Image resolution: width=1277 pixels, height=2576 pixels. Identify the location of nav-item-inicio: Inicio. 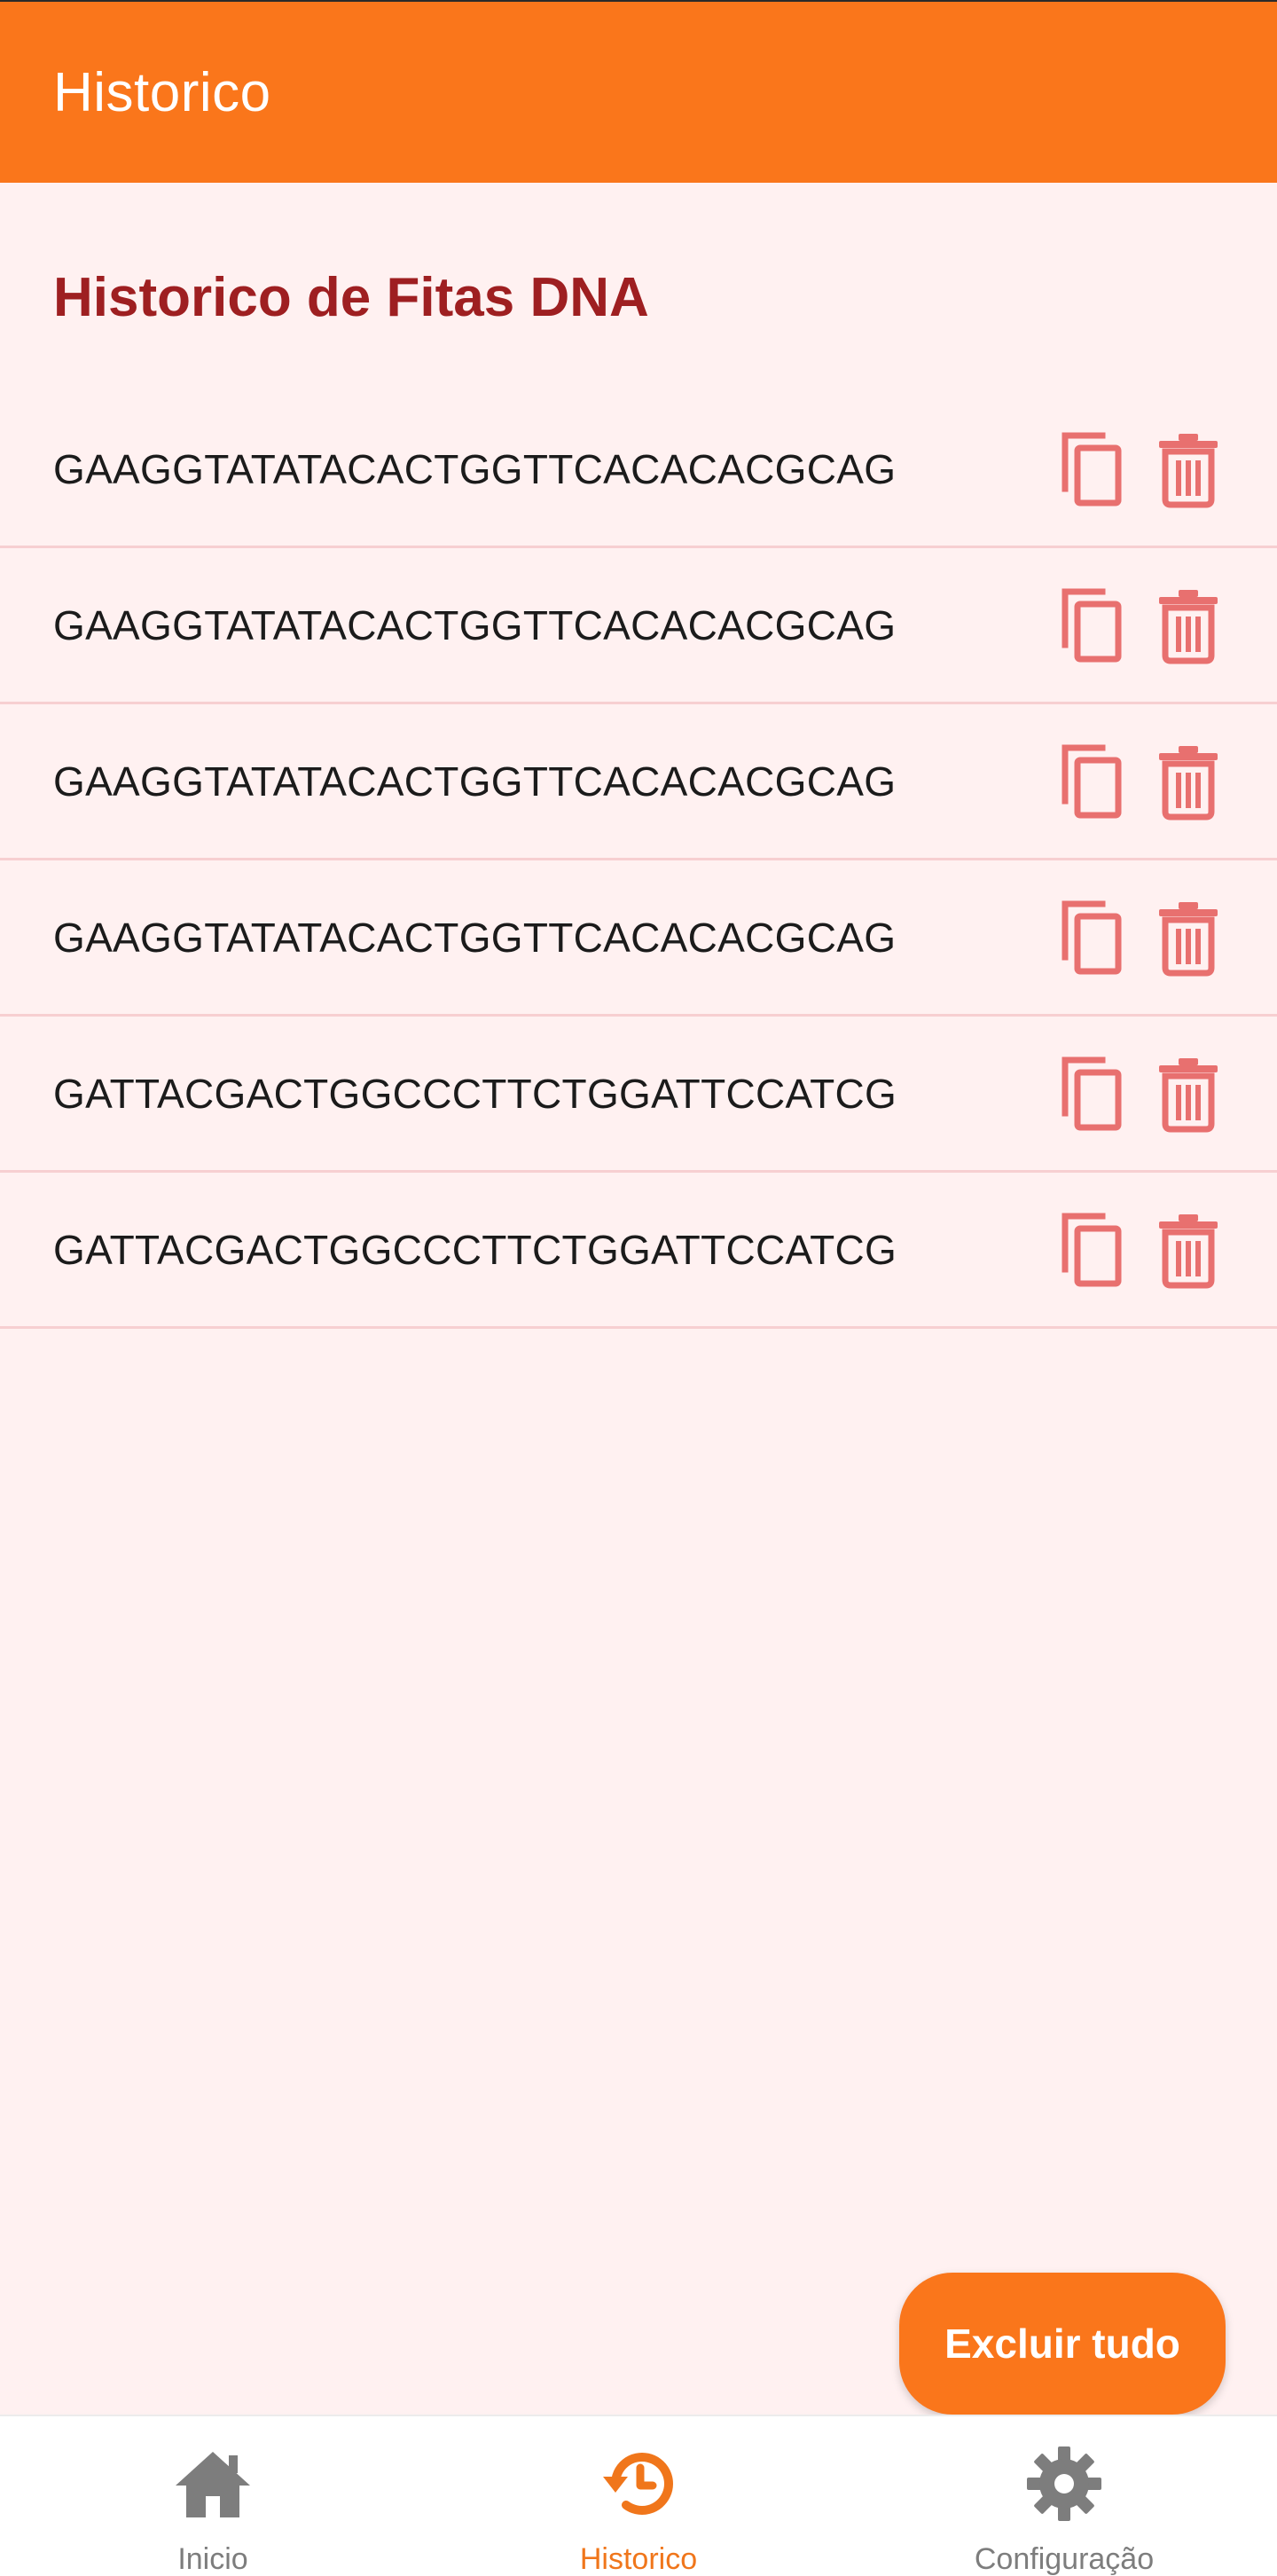
(213, 2496).